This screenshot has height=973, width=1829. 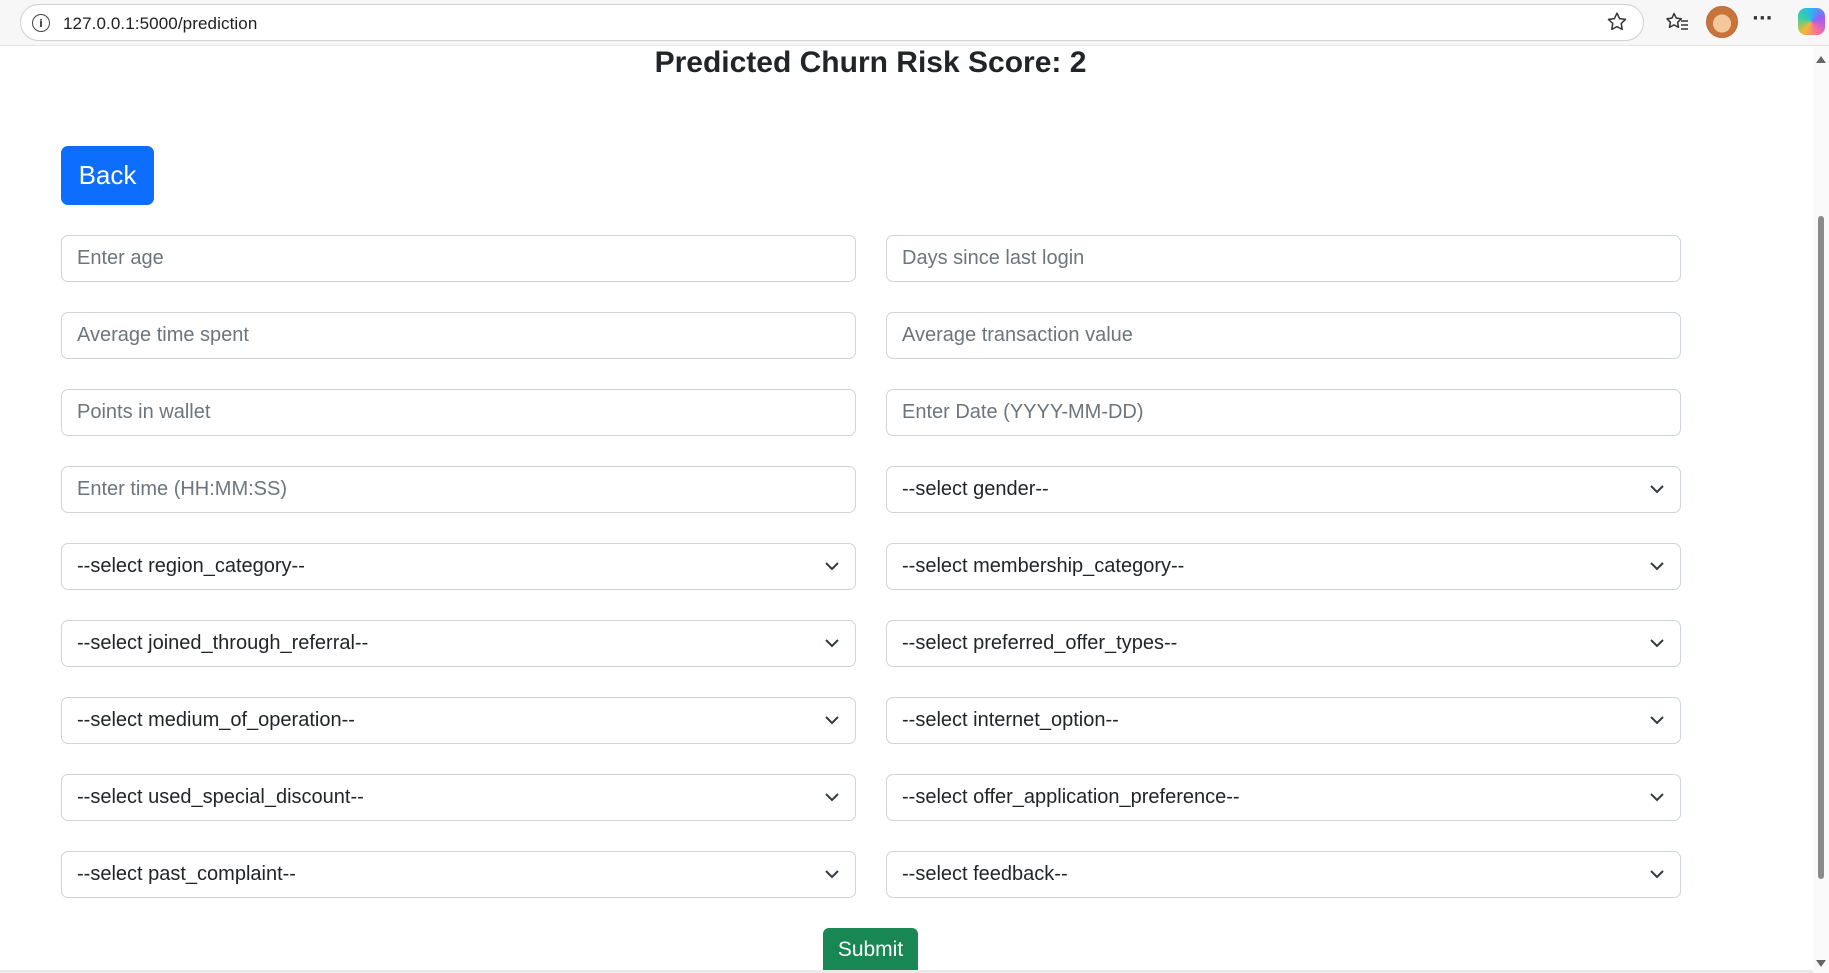 What do you see at coordinates (458, 489) in the screenshot?
I see `time-input: Enter time (HH:MM:SS)` at bounding box center [458, 489].